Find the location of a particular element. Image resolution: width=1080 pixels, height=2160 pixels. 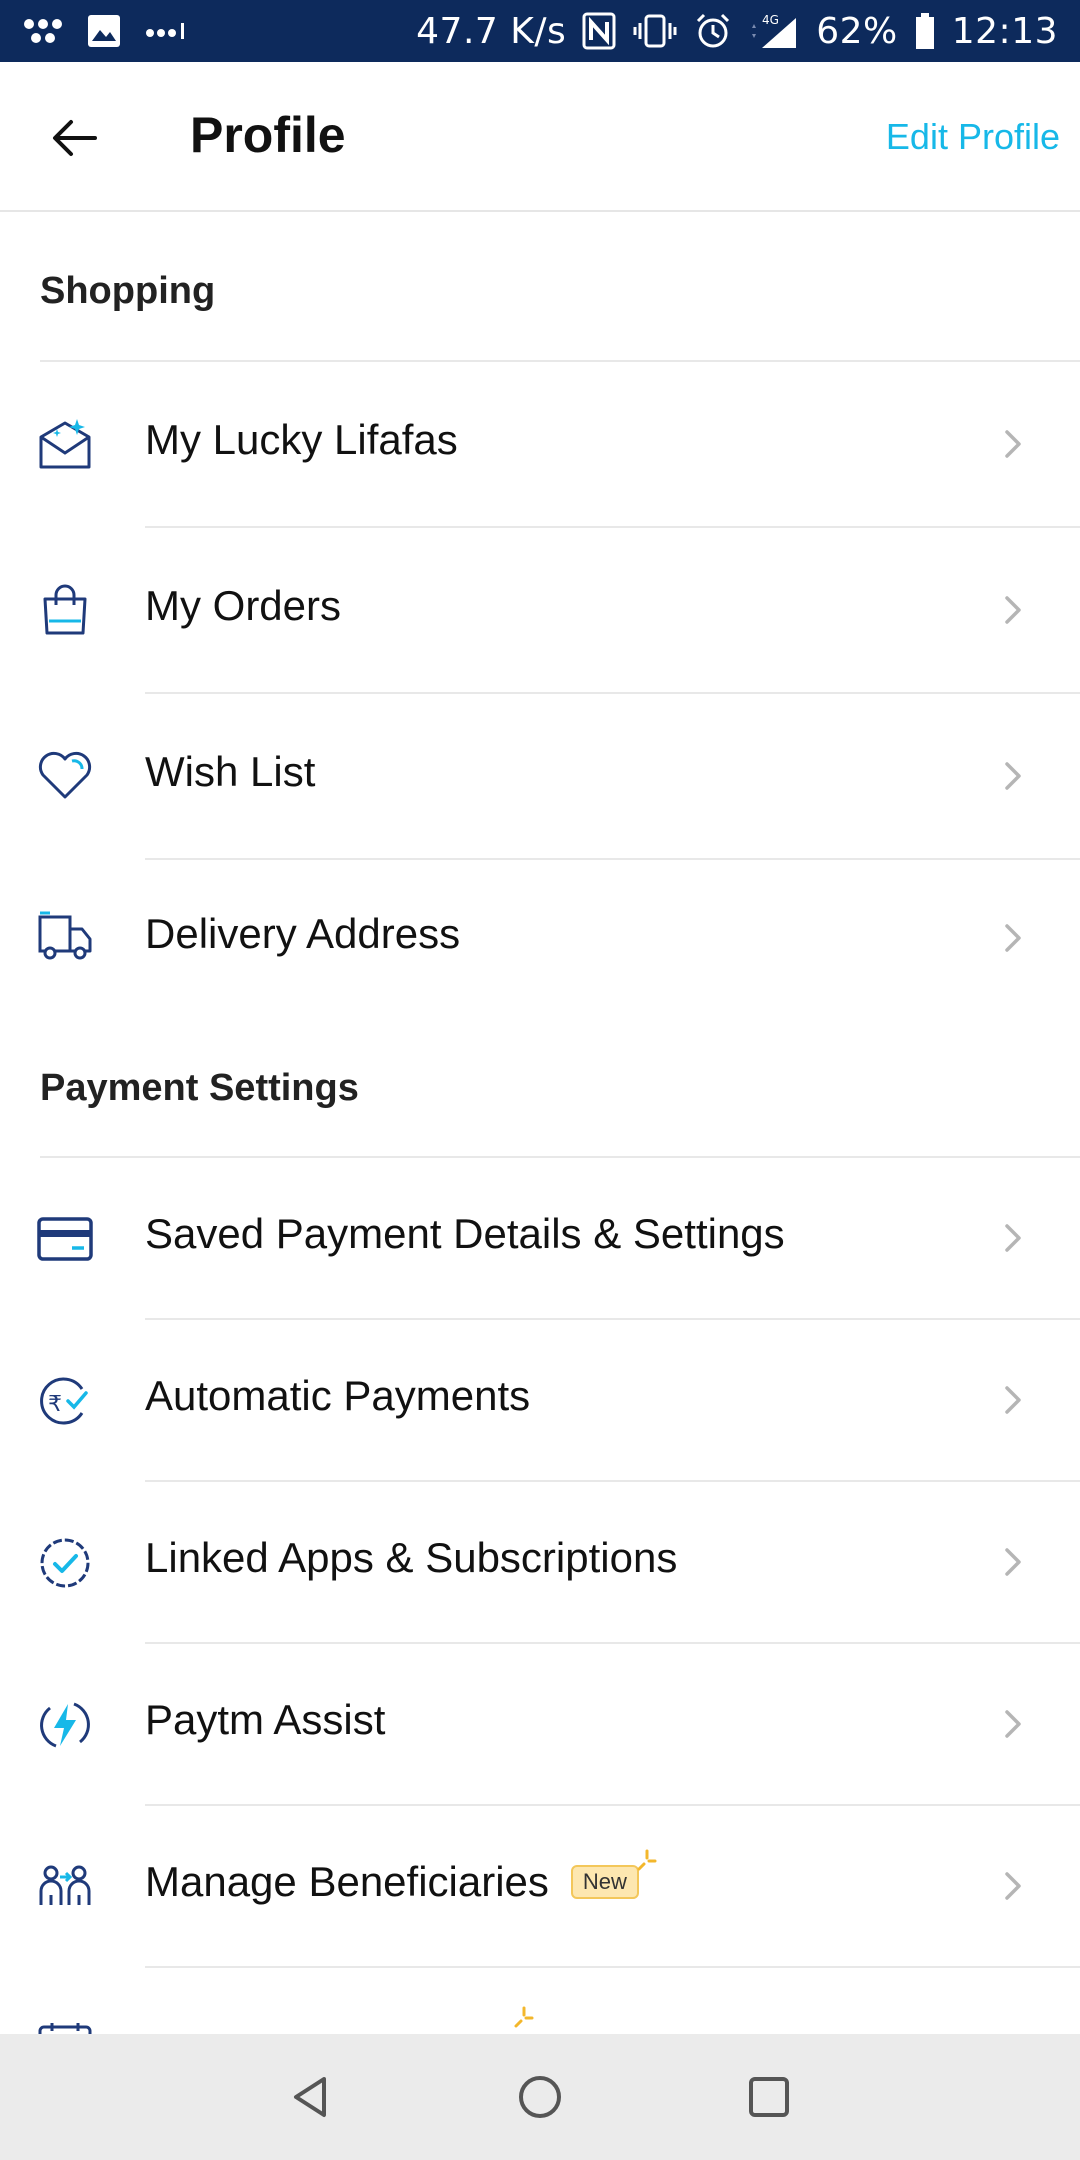

menu-item-partial is located at coordinates (540, 2001).